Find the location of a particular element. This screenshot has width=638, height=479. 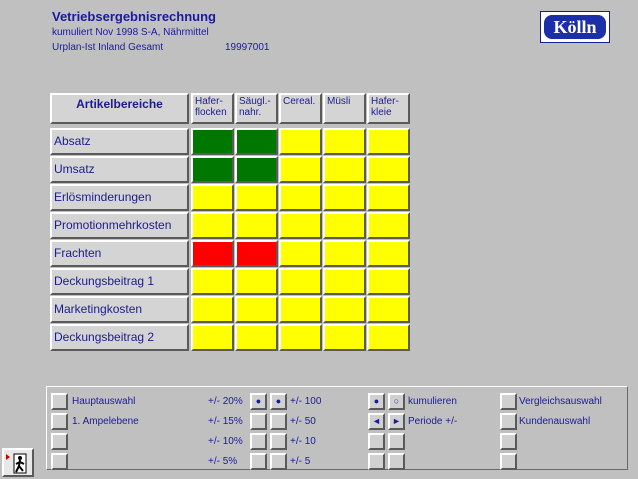

pct-10-radio is located at coordinates (258, 441).